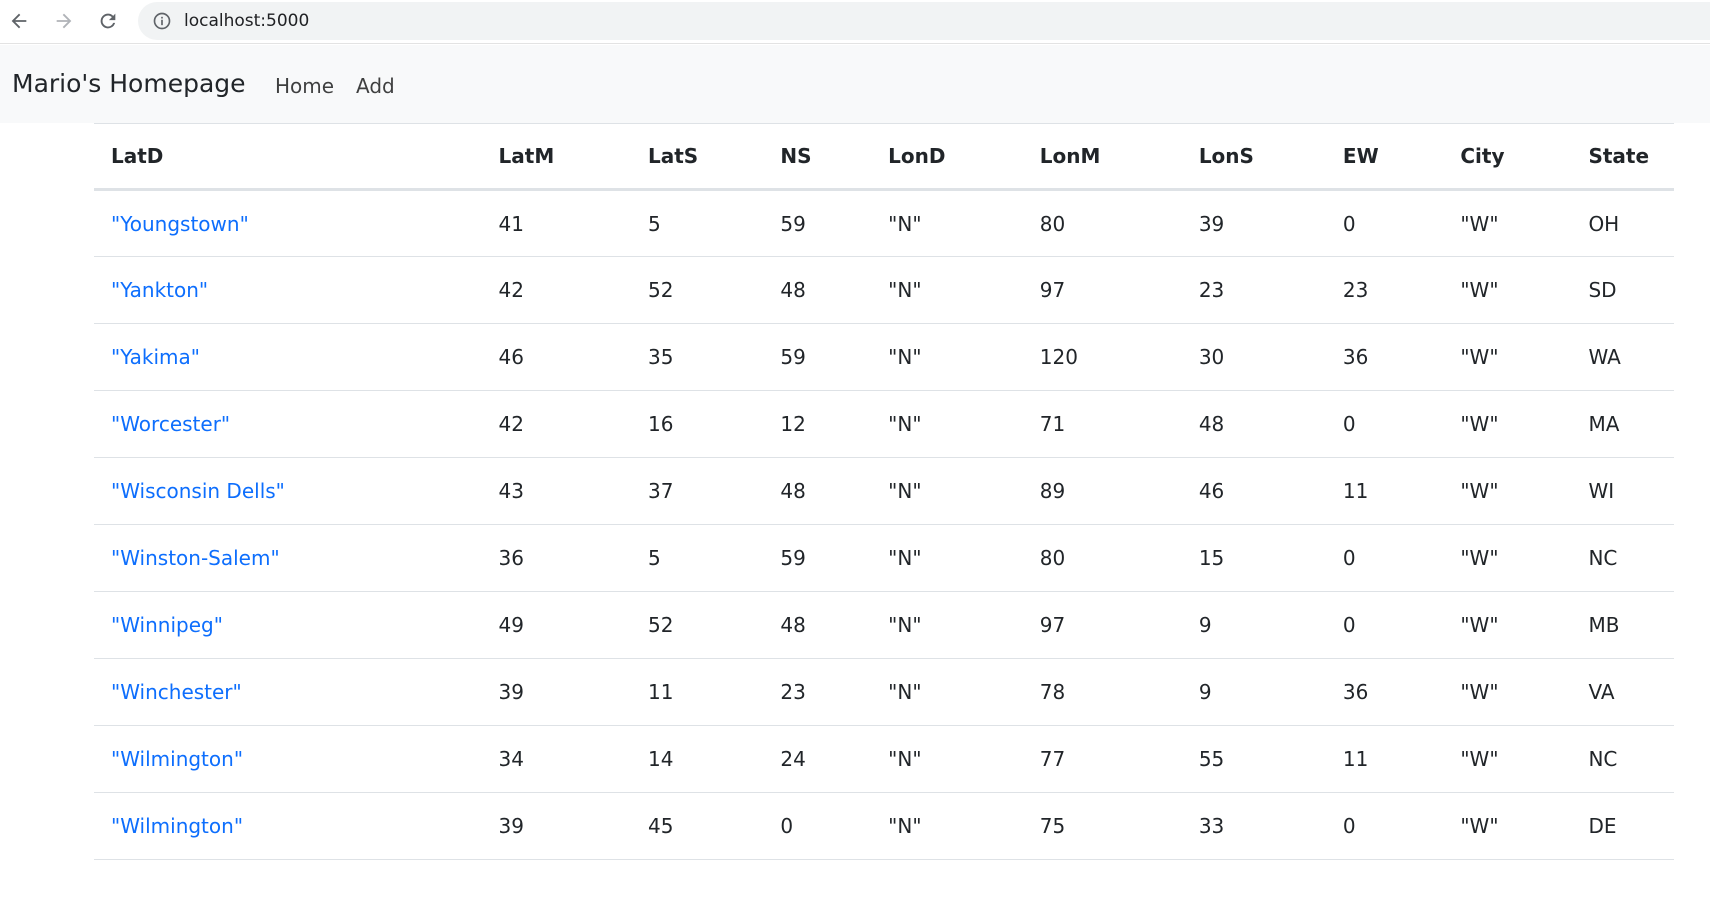  I want to click on table-cell: "Wisconsin Dells", so click(288, 491).